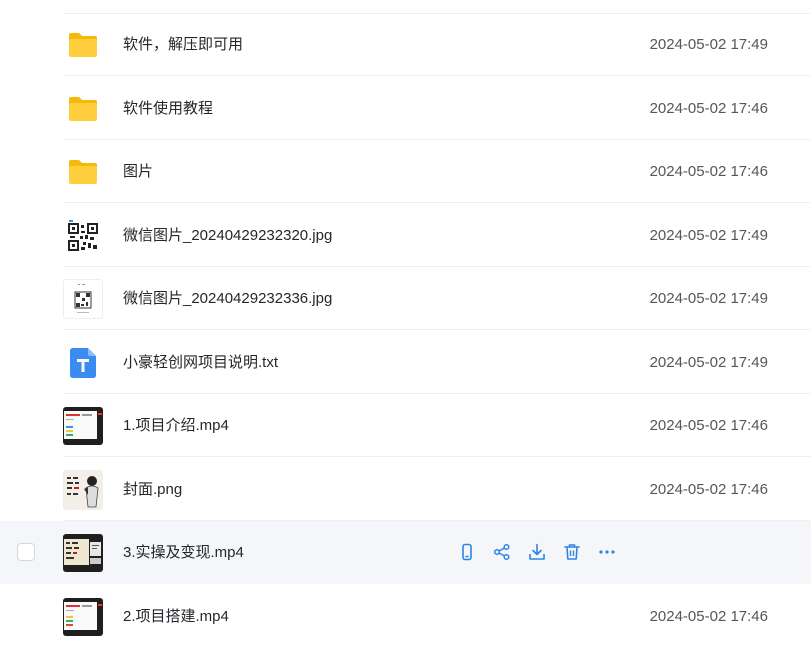  I want to click on file-name: 图片, so click(138, 171).